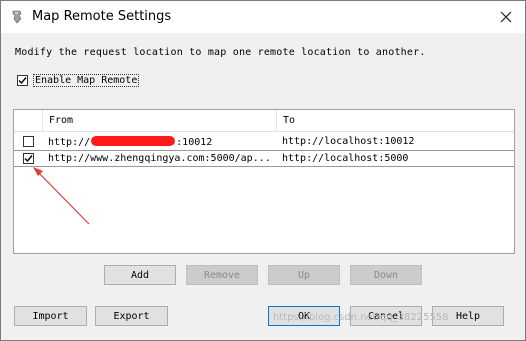  What do you see at coordinates (289, 120) in the screenshot?
I see `column-header-to-label: To` at bounding box center [289, 120].